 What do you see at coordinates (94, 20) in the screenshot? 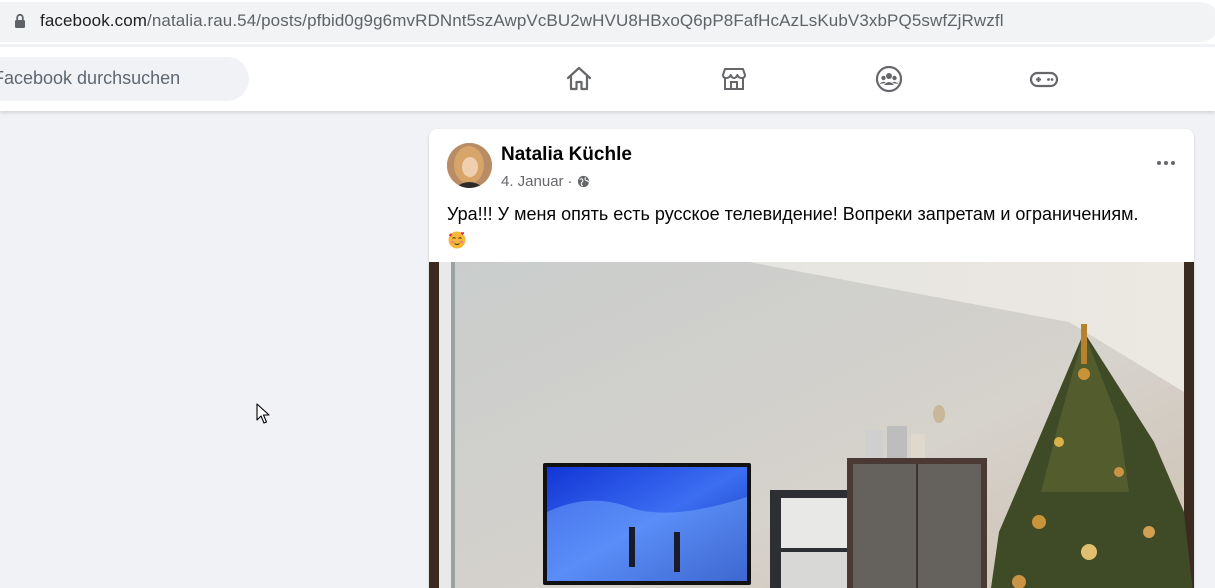
I see `url-host: facebook.com` at bounding box center [94, 20].